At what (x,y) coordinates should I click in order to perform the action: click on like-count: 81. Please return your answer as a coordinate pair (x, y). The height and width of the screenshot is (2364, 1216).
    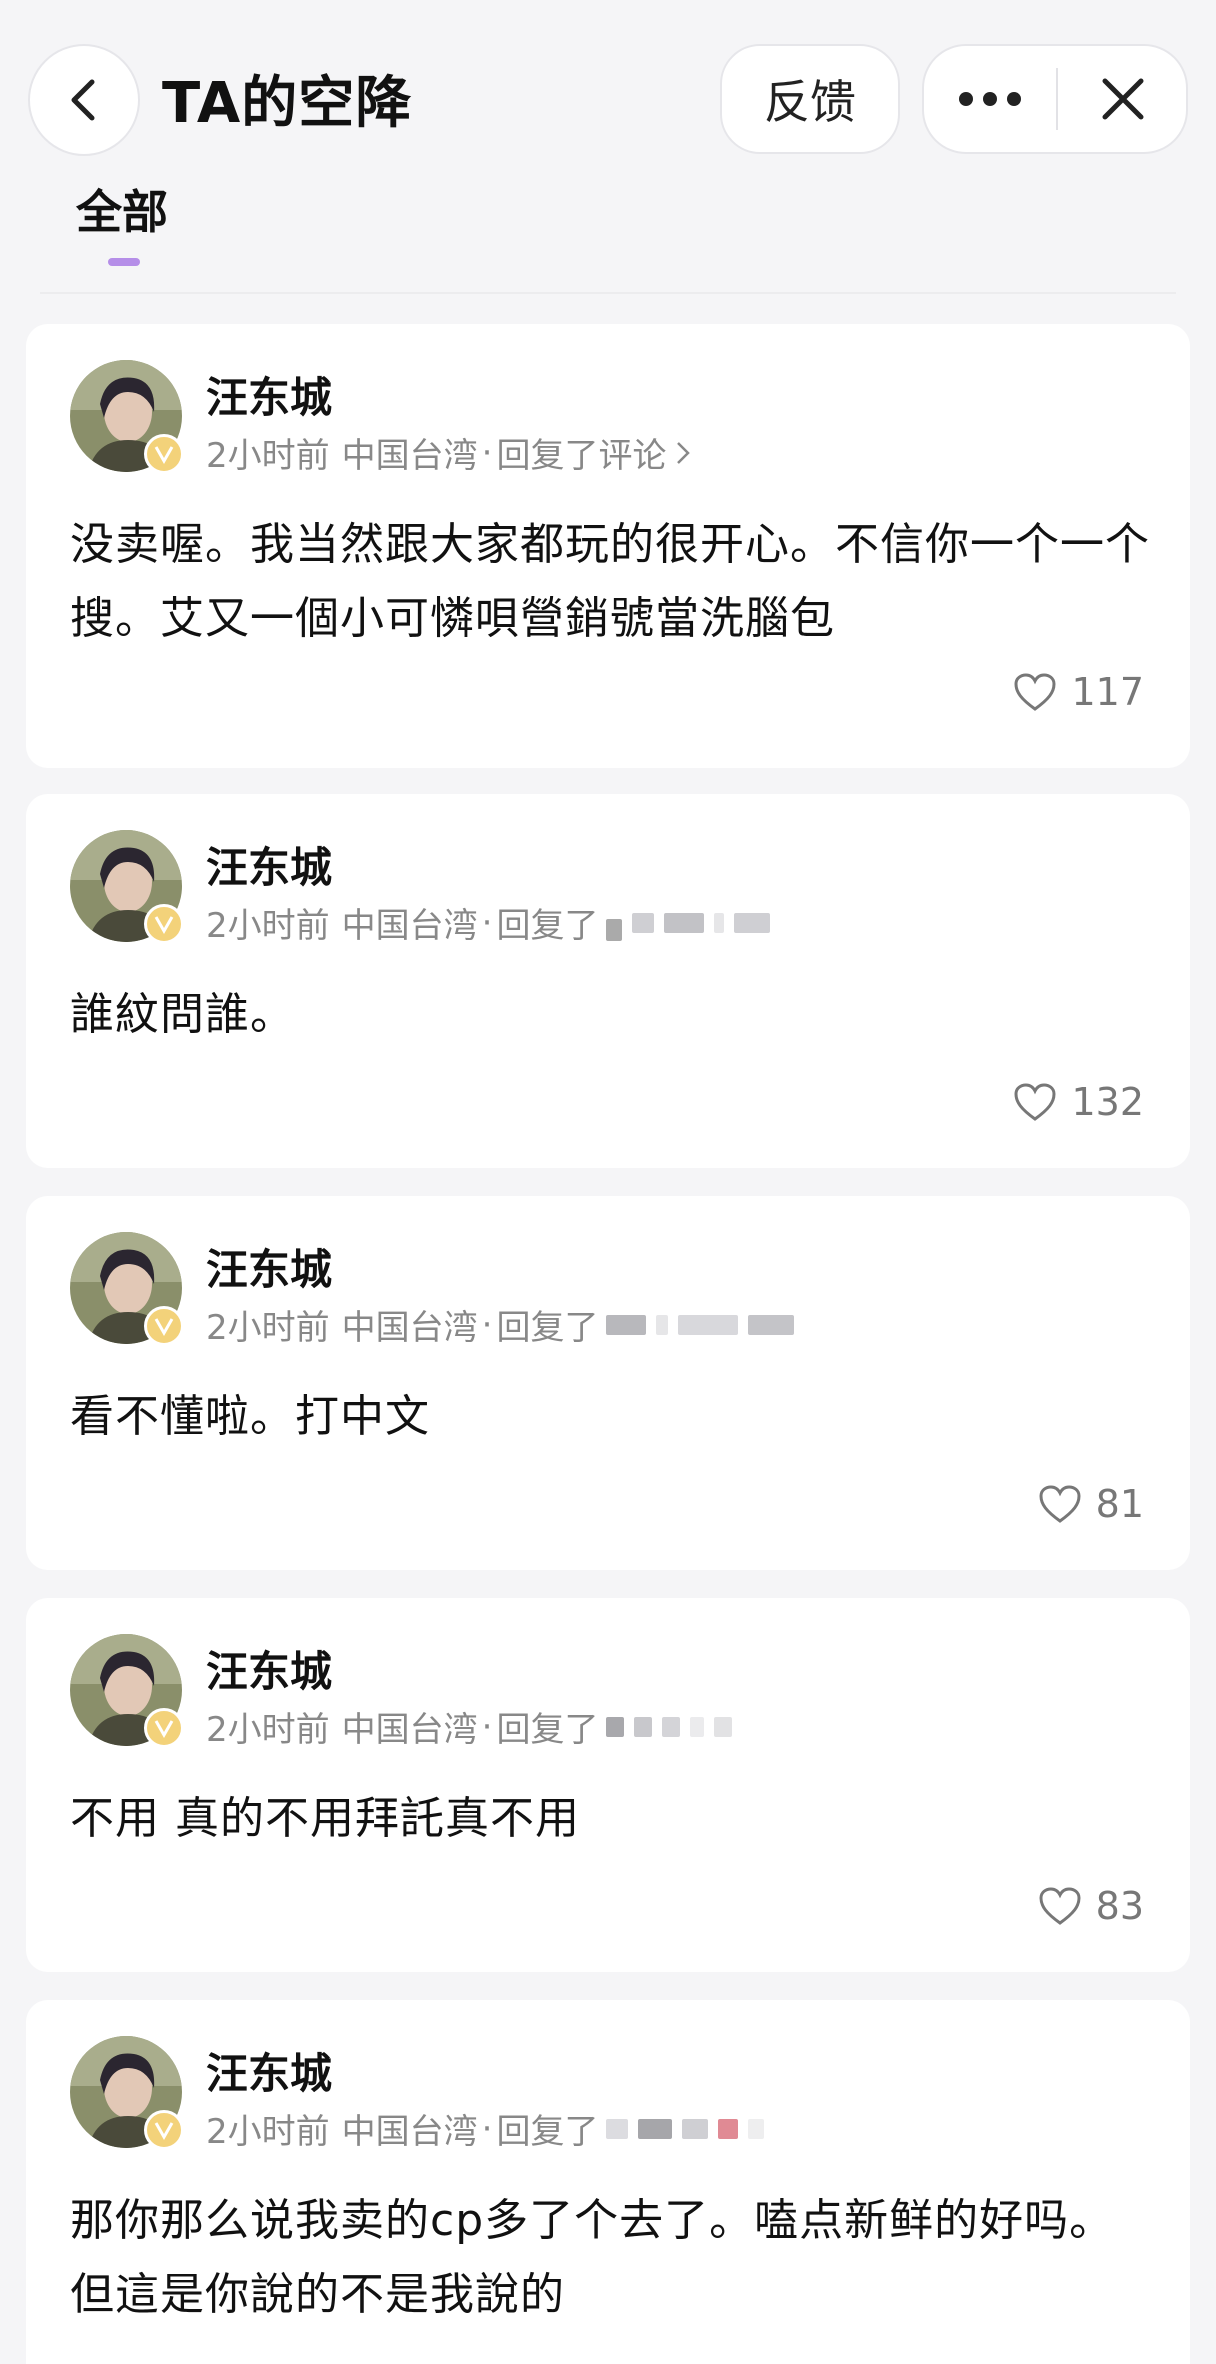
    Looking at the image, I should click on (1119, 1504).